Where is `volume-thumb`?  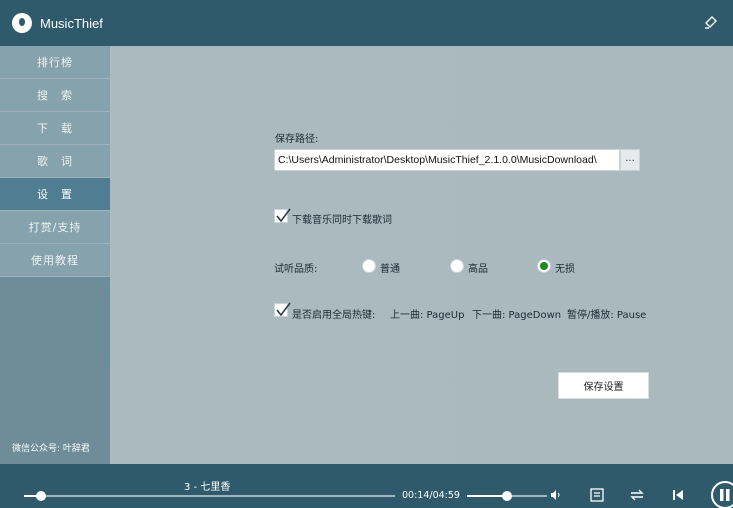
volume-thumb is located at coordinates (507, 496).